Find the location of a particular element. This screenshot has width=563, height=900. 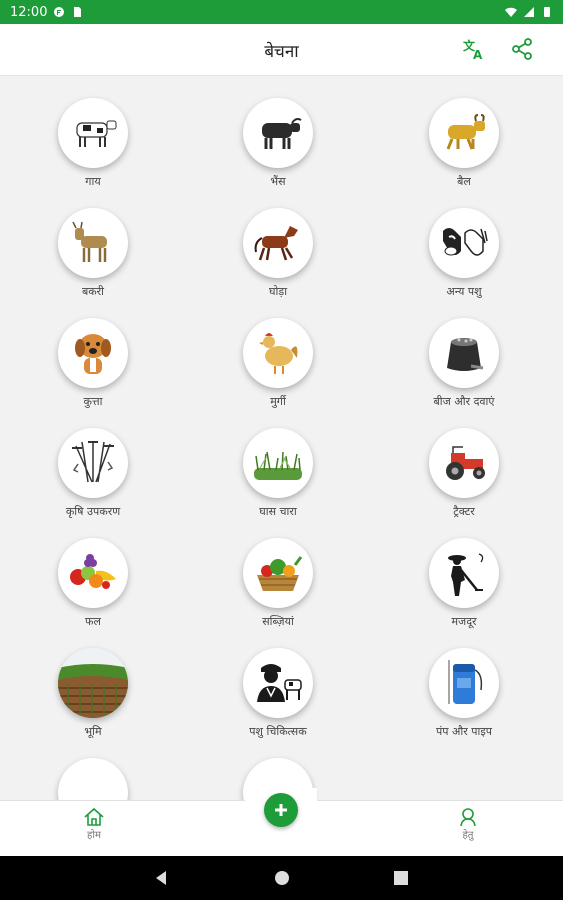

category-fruits: फल is located at coordinates (93, 593).